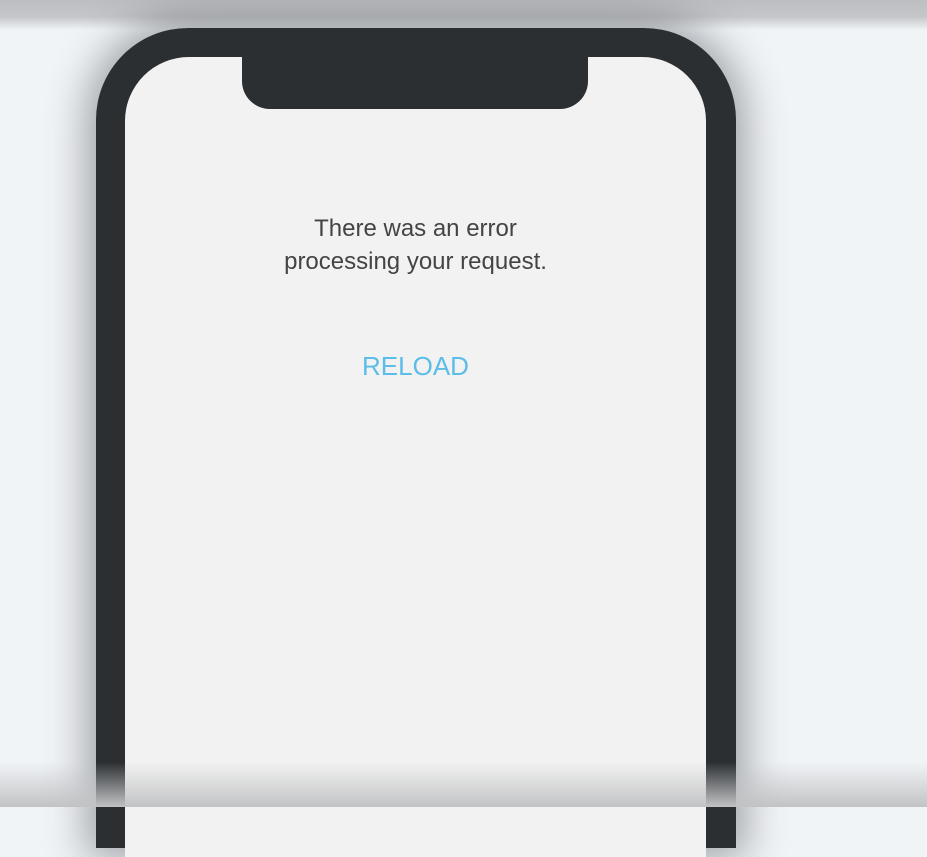  I want to click on phone-notch, so click(415, 82).